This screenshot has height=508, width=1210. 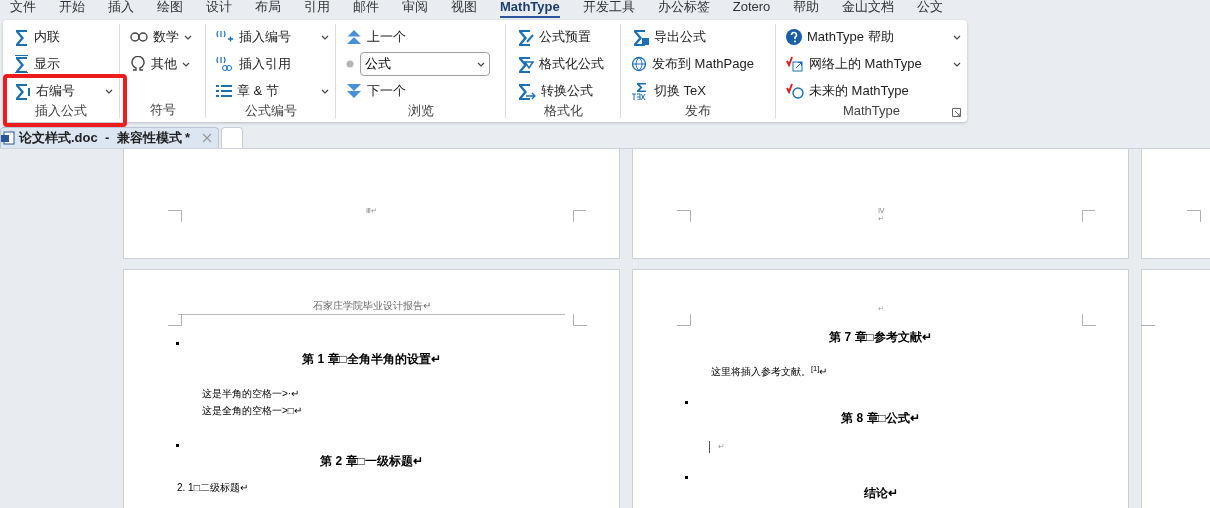 What do you see at coordinates (252, 410) in the screenshot?
I see `paragraph: 这是全角的空格一>□↵` at bounding box center [252, 410].